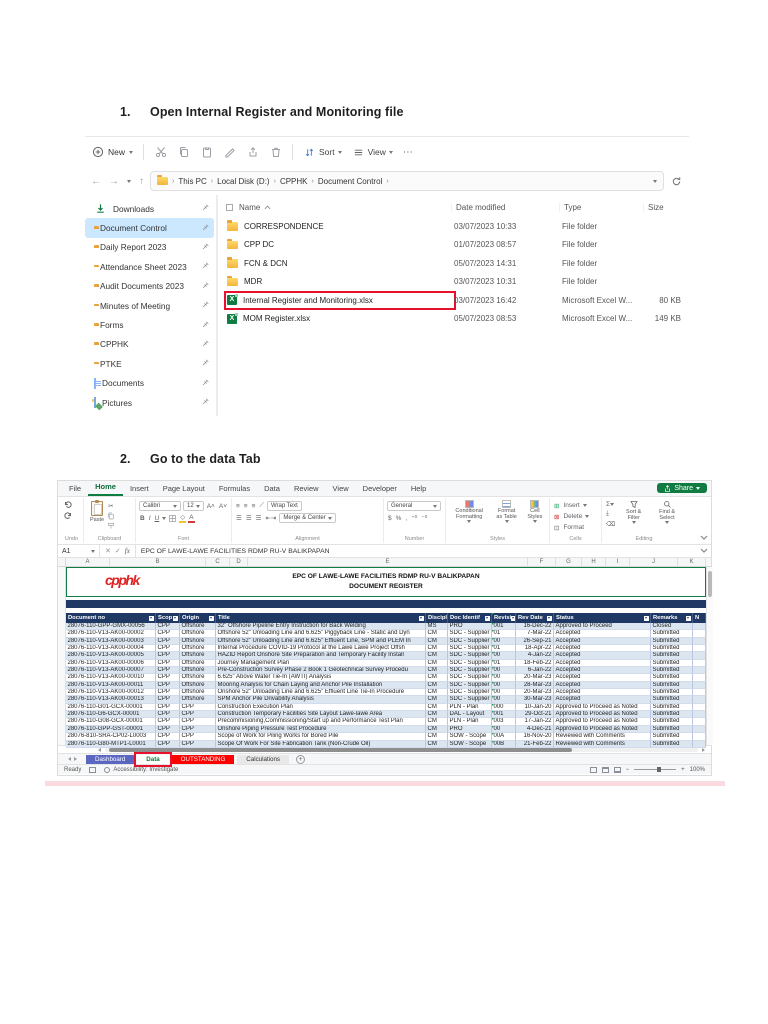  I want to click on breadcrumb-item: This PC, so click(192, 181).